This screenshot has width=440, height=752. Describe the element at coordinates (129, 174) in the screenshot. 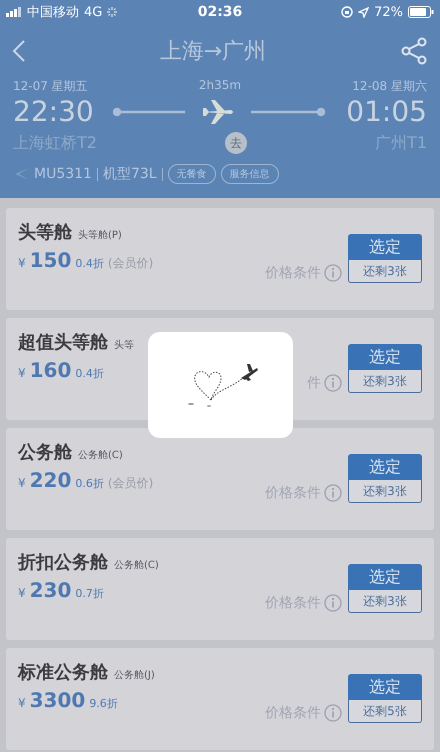

I see `aircraft-type: 机型73L` at that location.